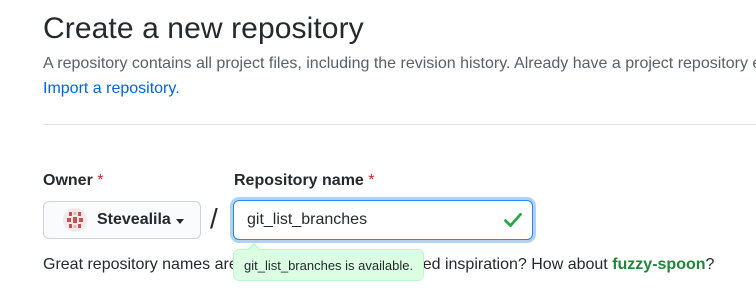 Image resolution: width=756 pixels, height=291 pixels. What do you see at coordinates (513, 220) in the screenshot?
I see `checkmark-icon` at bounding box center [513, 220].